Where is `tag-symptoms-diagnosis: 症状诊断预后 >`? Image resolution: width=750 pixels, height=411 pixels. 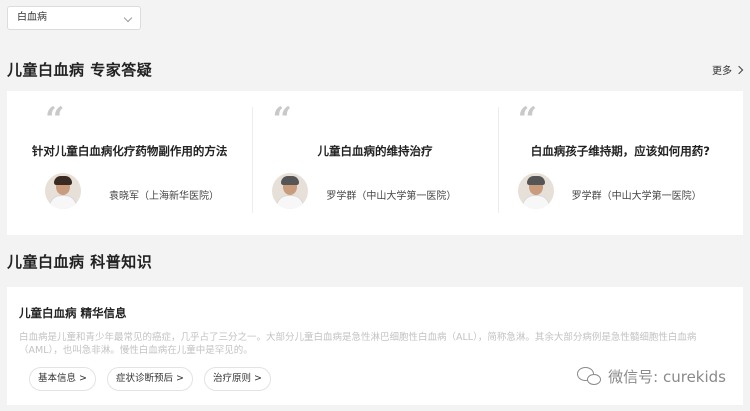 tag-symptoms-diagnosis: 症状诊断预后 > is located at coordinates (149, 379).